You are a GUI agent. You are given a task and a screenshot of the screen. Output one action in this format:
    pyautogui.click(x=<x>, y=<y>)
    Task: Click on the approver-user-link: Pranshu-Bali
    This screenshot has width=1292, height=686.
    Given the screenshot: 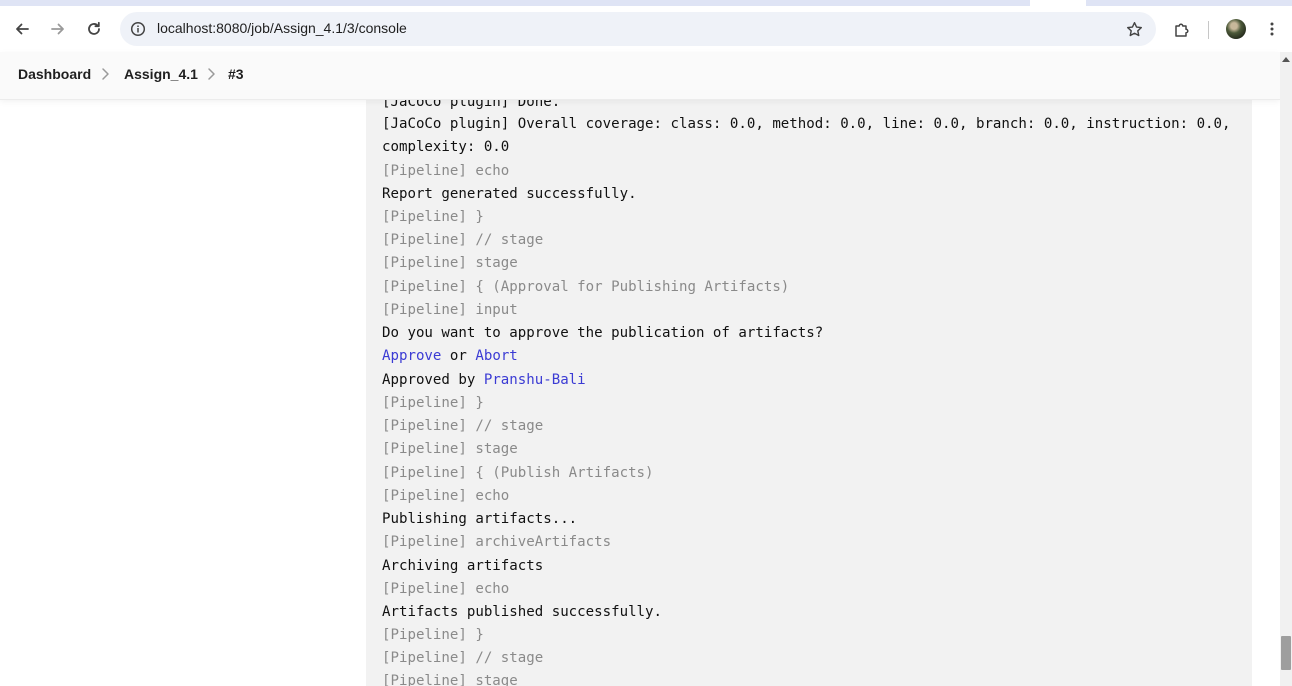 What is the action you would take?
    pyautogui.click(x=535, y=380)
    